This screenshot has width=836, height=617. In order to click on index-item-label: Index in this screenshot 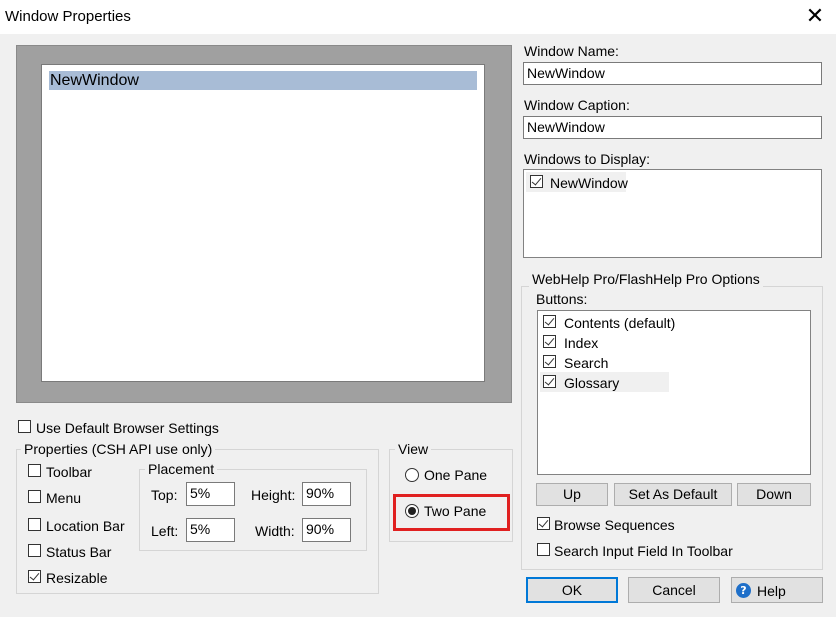, I will do `click(581, 343)`.